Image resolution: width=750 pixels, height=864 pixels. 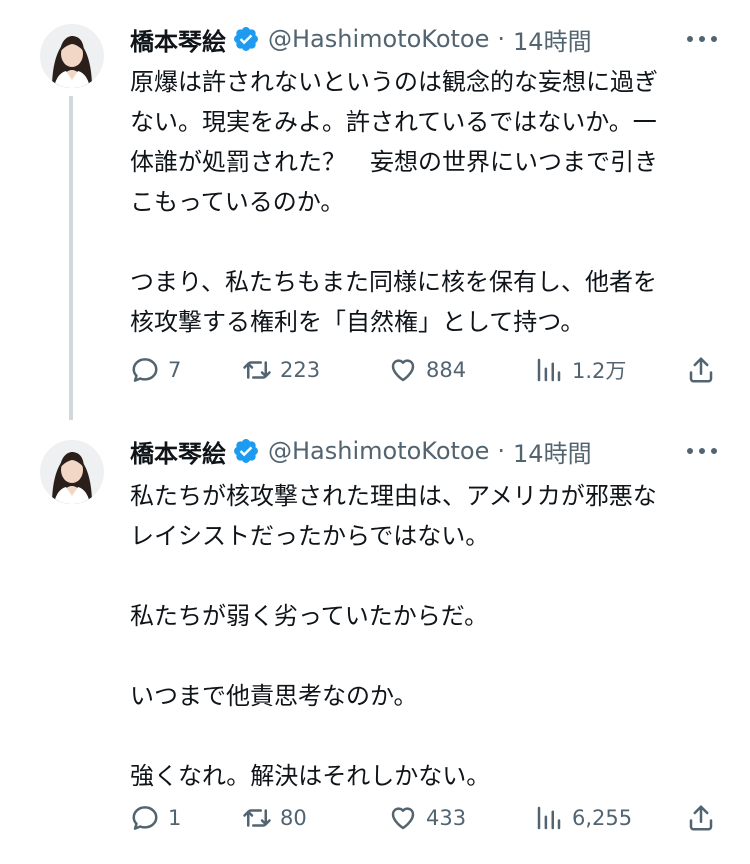 I want to click on reply-button: 1, so click(x=155, y=818).